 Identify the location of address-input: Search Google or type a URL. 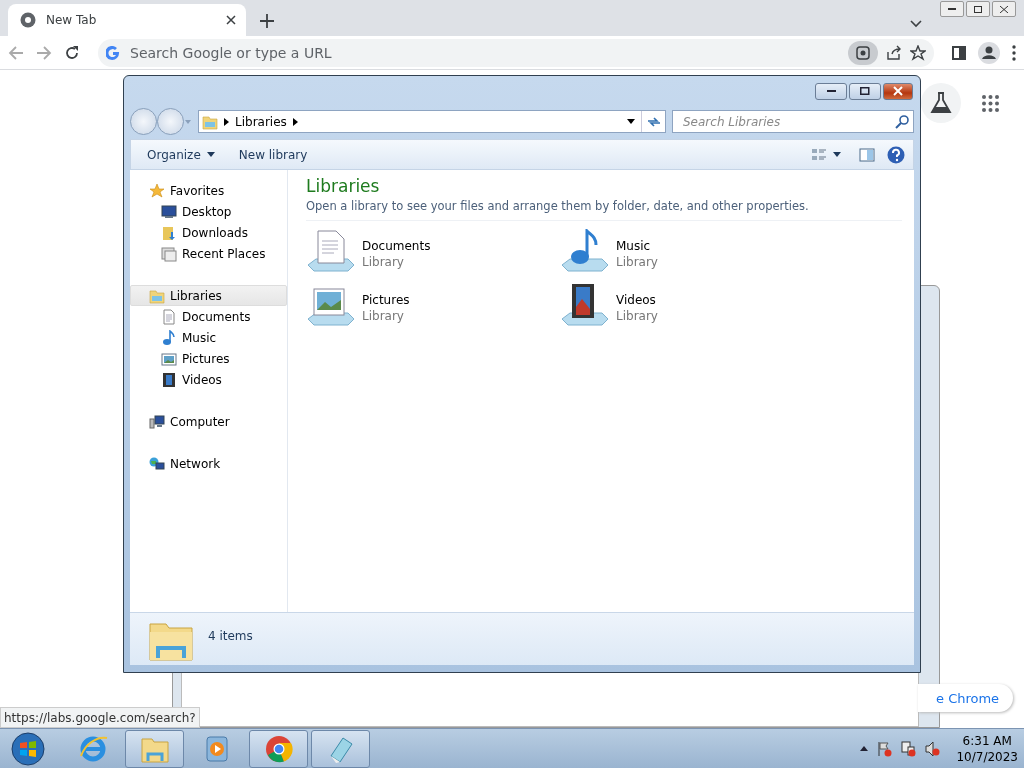
(484, 52).